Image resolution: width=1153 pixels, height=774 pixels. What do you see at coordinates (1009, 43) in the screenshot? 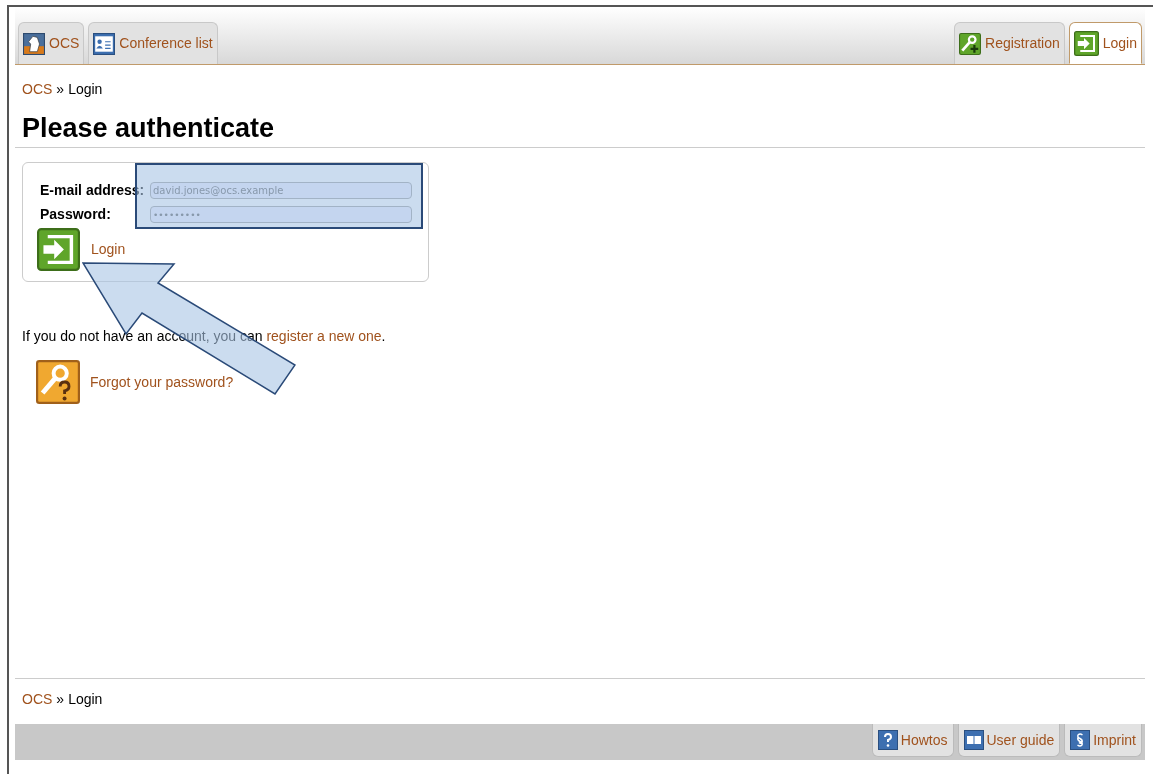
I see `nav-tab: Registration` at bounding box center [1009, 43].